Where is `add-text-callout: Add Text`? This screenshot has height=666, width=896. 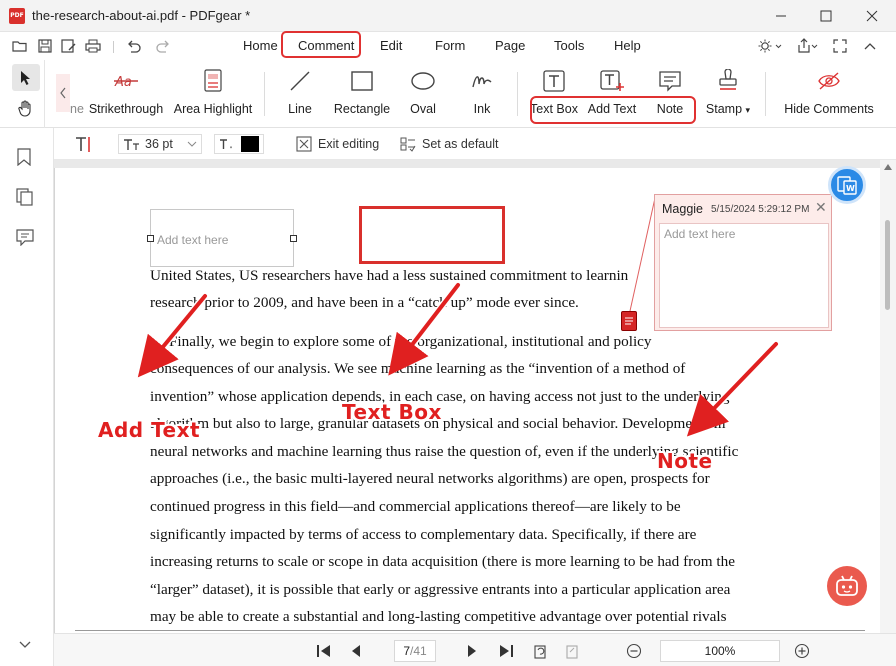
add-text-callout: Add Text is located at coordinates (149, 430).